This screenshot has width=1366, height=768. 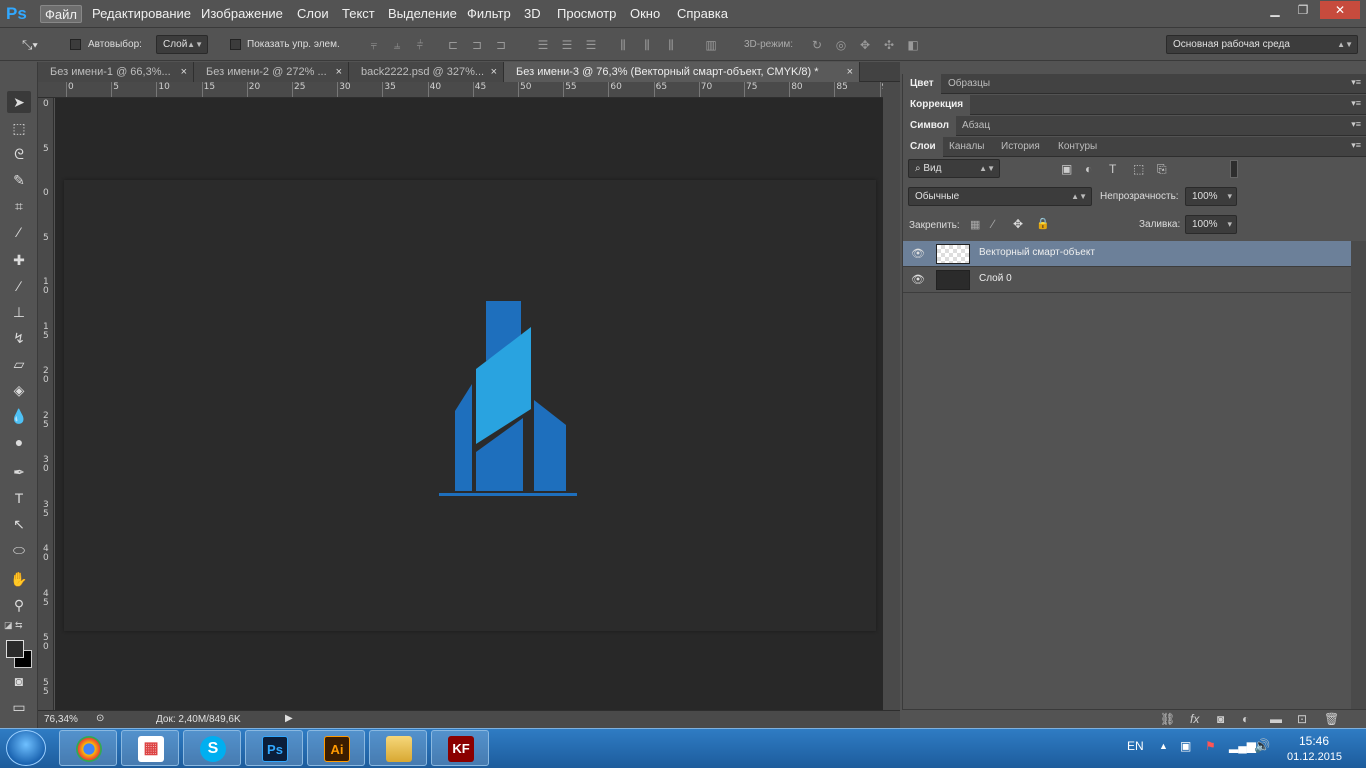 What do you see at coordinates (1185, 746) in the screenshot?
I see `tray-app-icon: ▣` at bounding box center [1185, 746].